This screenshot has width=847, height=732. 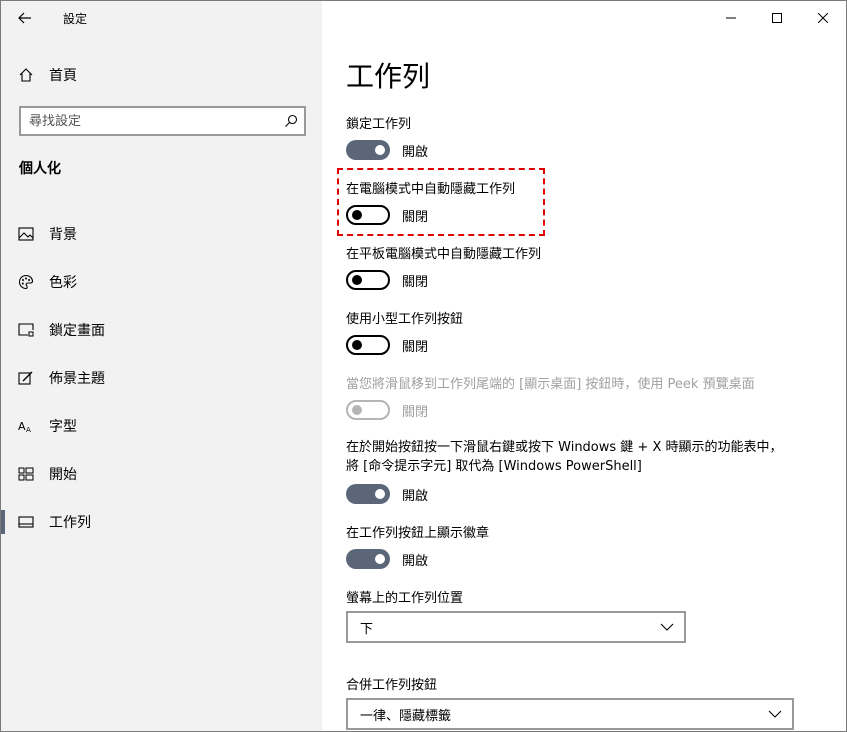 I want to click on toggle-powershell: 開啟, so click(x=387, y=494).